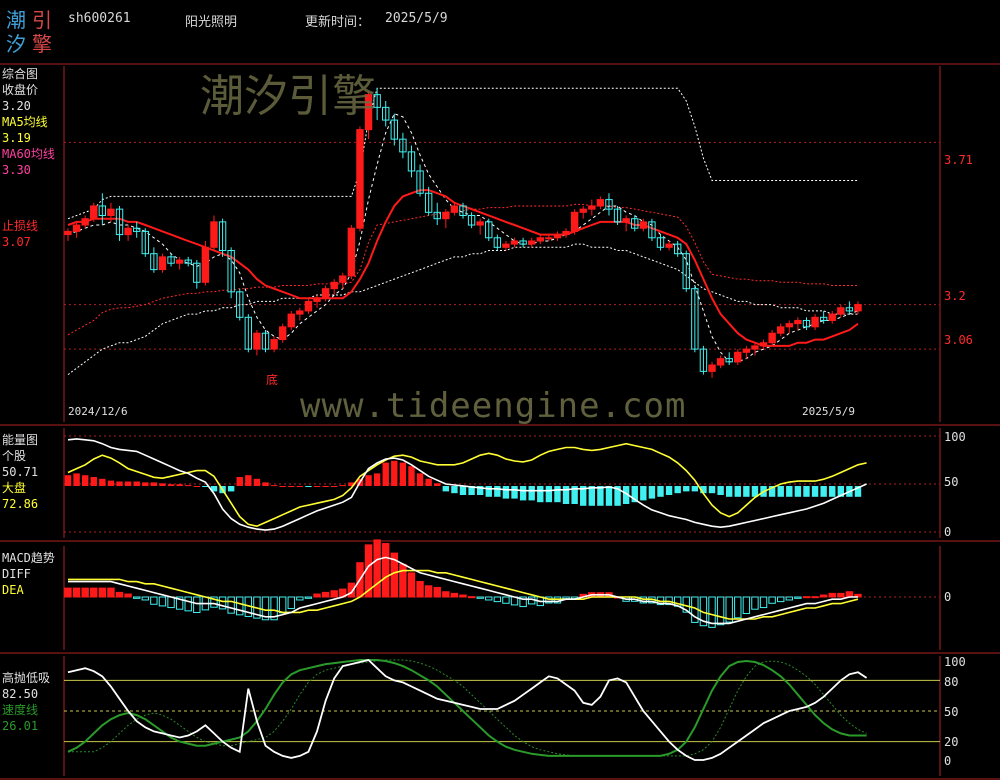  What do you see at coordinates (951, 742) in the screenshot?
I see `kdj-tick-20: 20` at bounding box center [951, 742].